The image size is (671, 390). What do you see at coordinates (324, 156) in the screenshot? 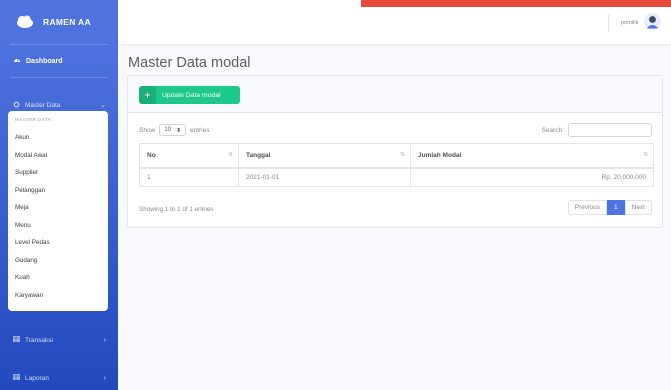
I see `column-header-tanggal: Tanggal ⇅` at bounding box center [324, 156].